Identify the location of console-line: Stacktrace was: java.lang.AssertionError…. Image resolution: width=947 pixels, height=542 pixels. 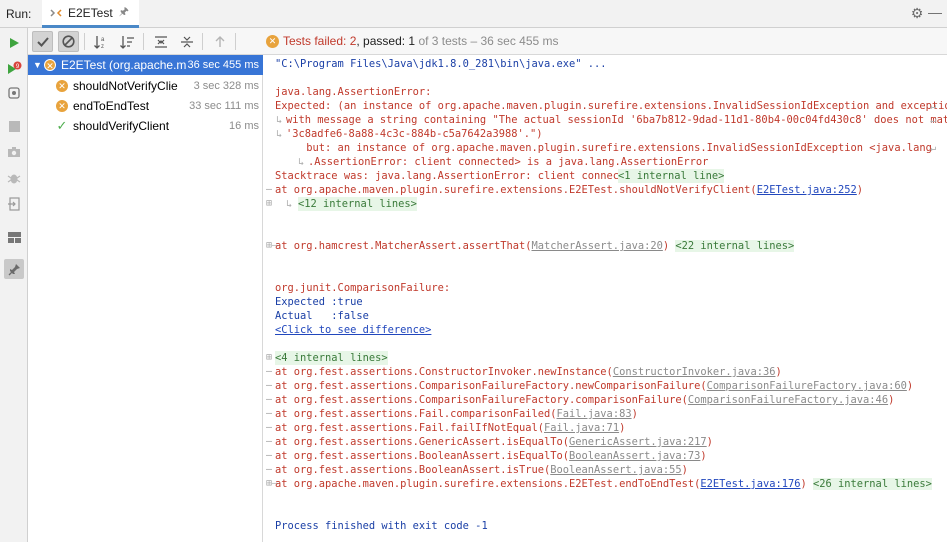
(460, 176).